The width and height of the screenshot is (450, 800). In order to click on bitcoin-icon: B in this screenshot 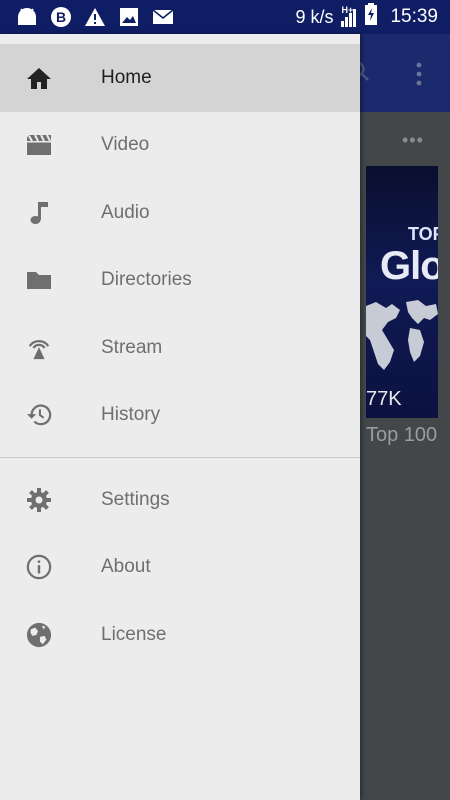, I will do `click(61, 17)`.